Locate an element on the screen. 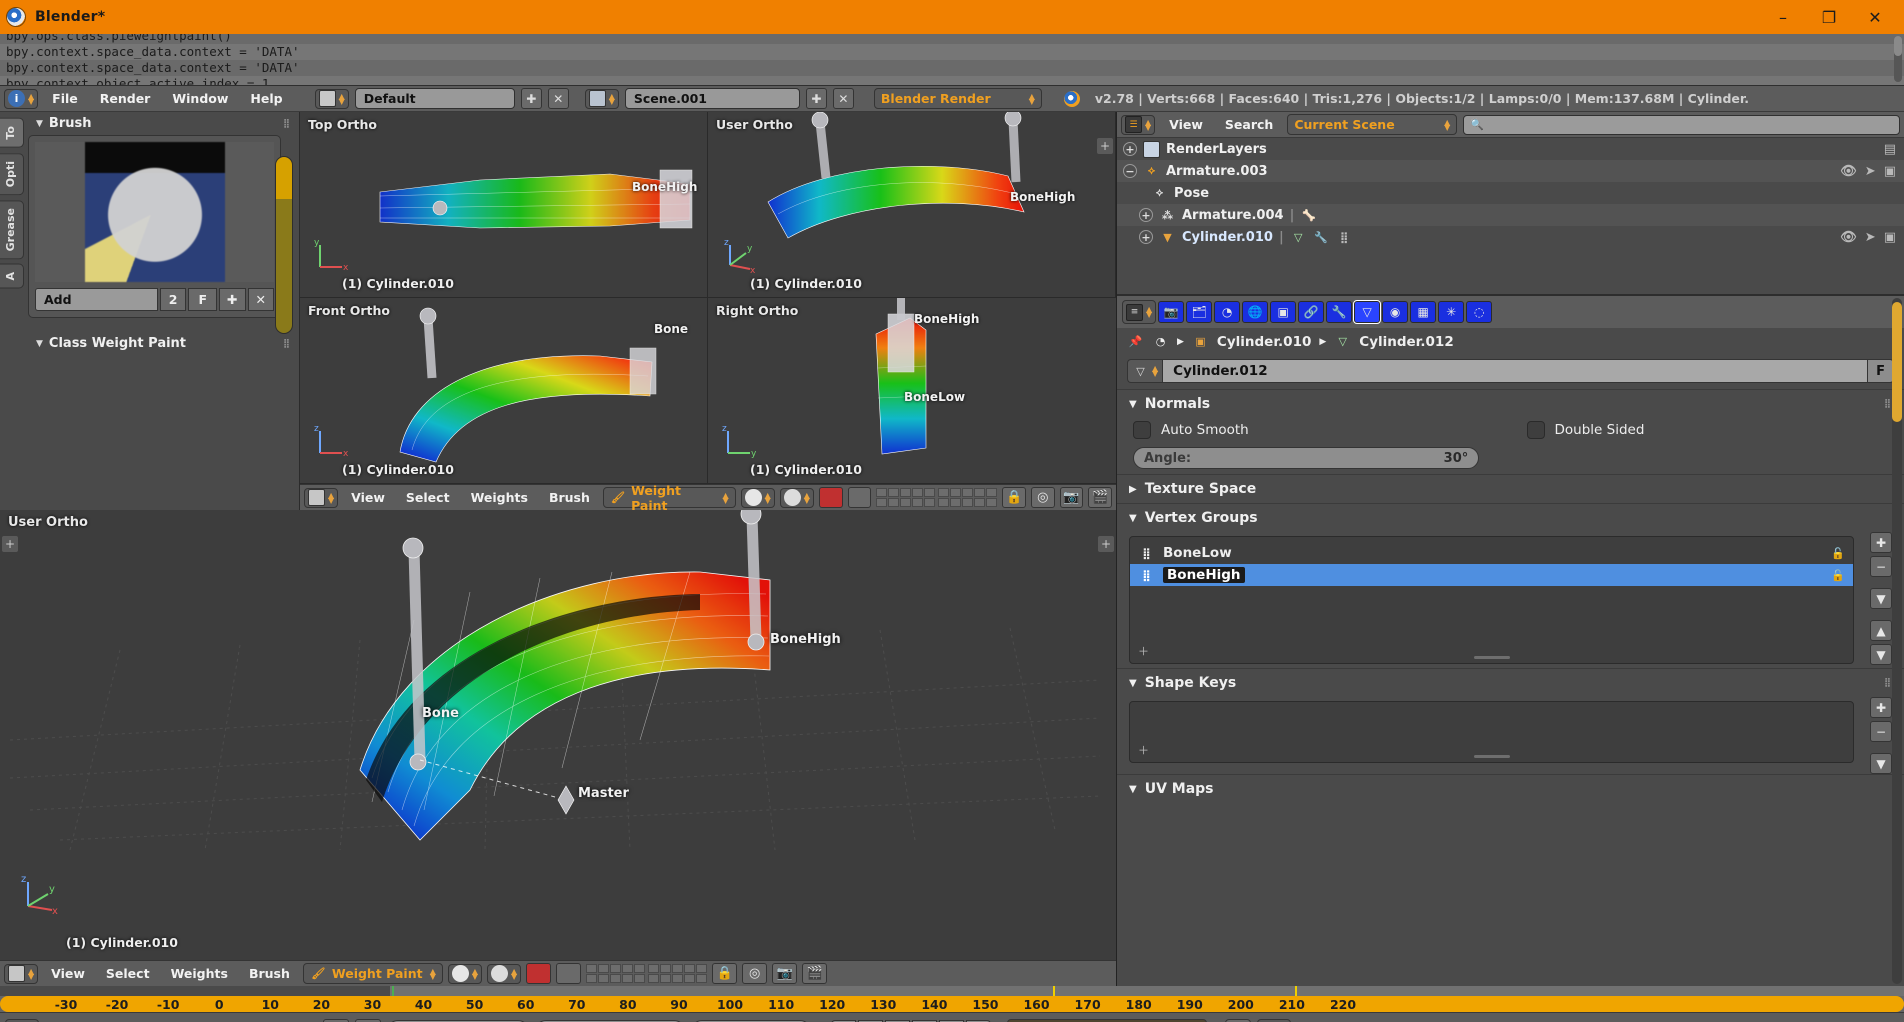 The height and width of the screenshot is (1022, 1904). section-header-normals: ▼ Normals ⣿ is located at coordinates (1510, 404).